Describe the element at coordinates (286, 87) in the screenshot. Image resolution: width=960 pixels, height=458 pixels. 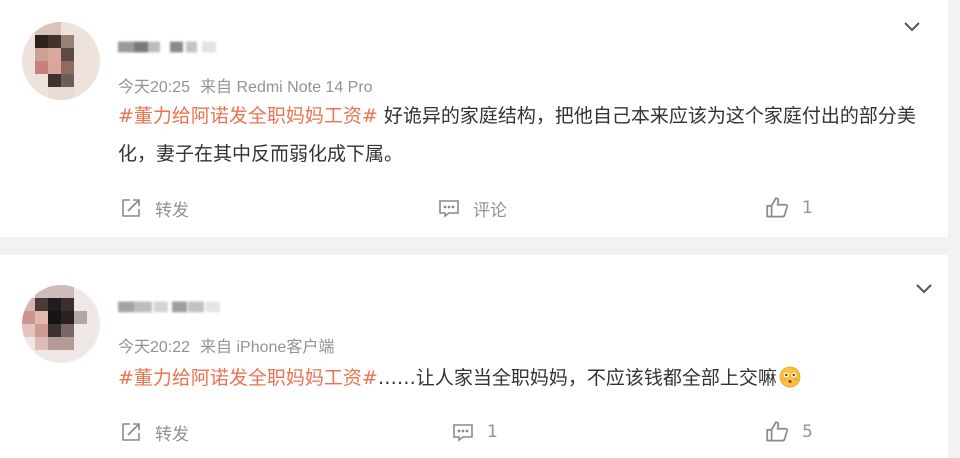
I see `source-device: 来自 Redmi Note 14 Pro` at that location.